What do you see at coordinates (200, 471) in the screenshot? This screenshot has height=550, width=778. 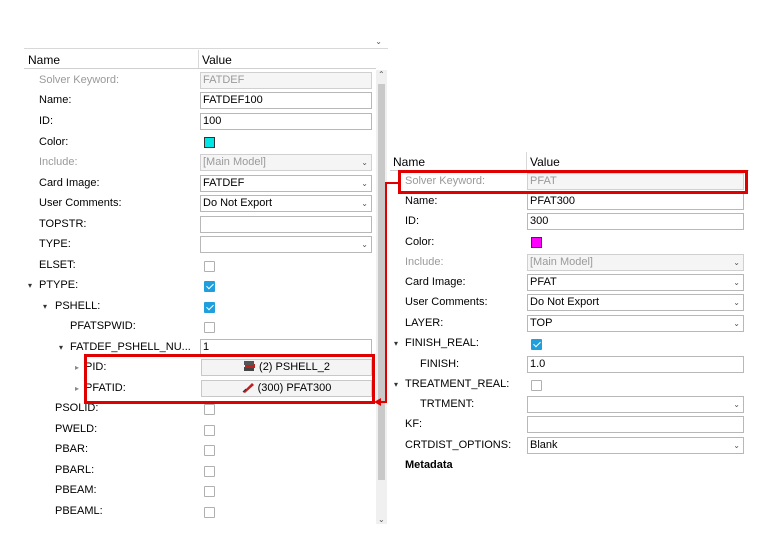 I see `row-pbarl: PBARL:` at bounding box center [200, 471].